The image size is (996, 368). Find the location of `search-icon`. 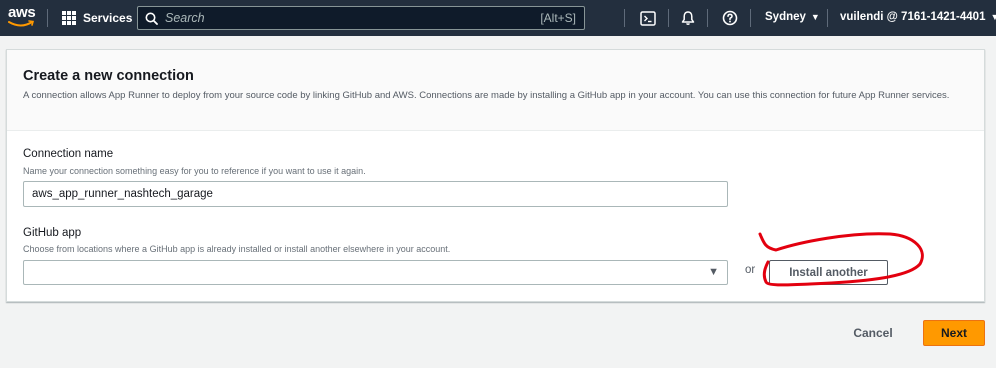

search-icon is located at coordinates (151, 18).